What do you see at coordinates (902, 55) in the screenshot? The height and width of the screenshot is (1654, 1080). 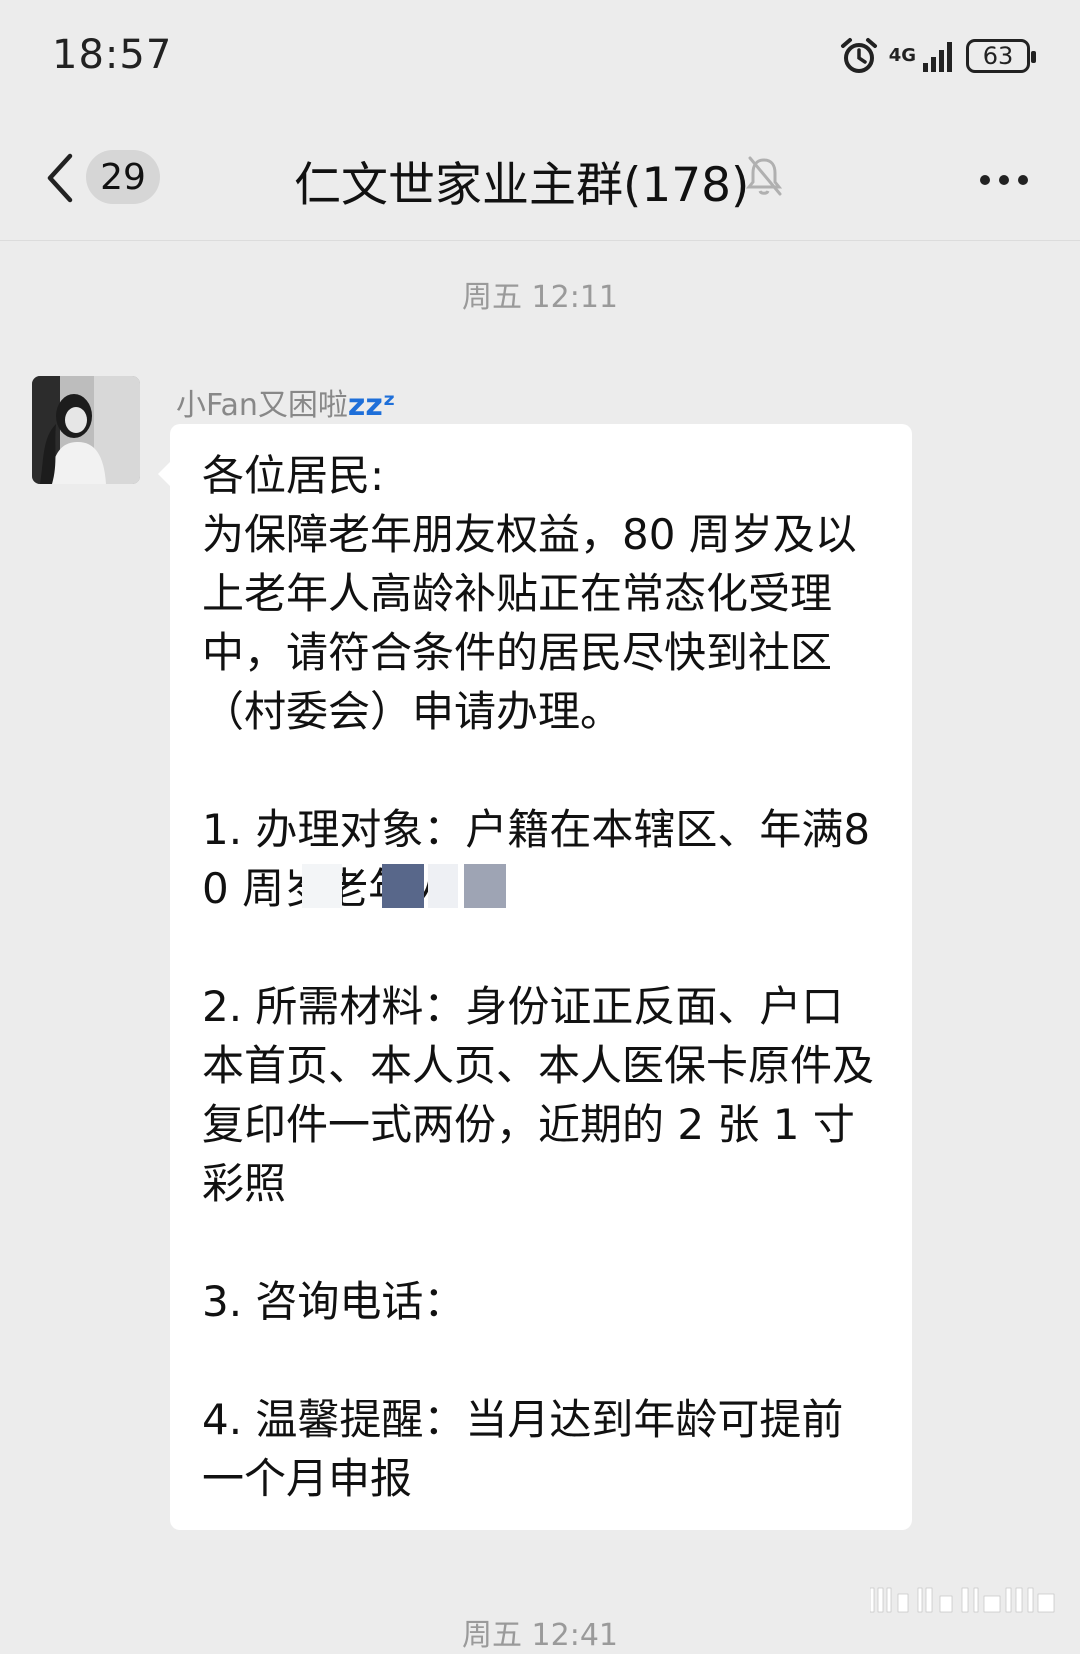 I see `network-type-label: 4G` at bounding box center [902, 55].